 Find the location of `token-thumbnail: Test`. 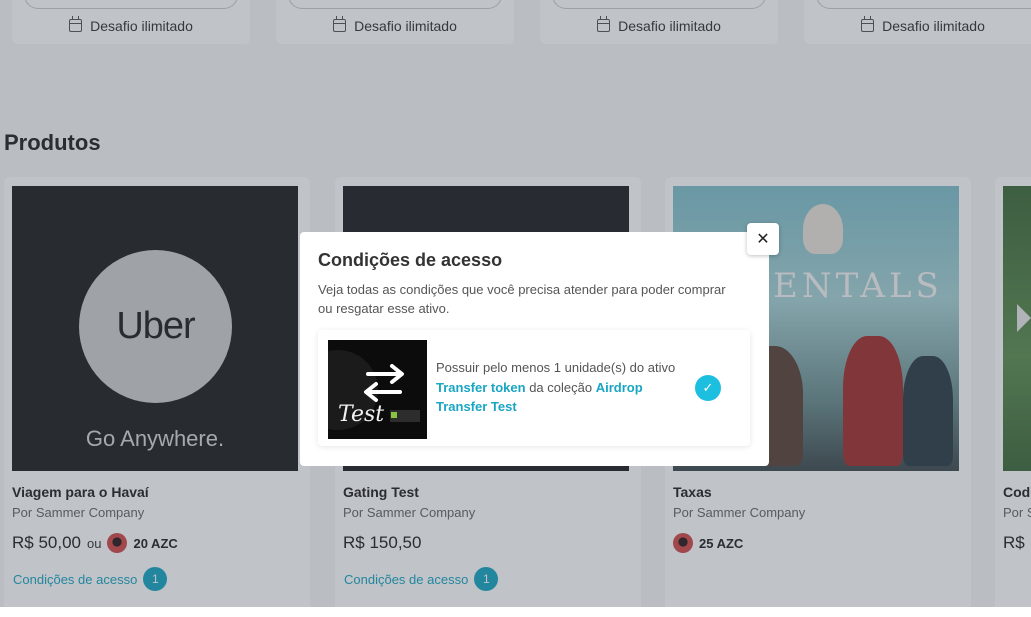

token-thumbnail: Test is located at coordinates (377, 389).